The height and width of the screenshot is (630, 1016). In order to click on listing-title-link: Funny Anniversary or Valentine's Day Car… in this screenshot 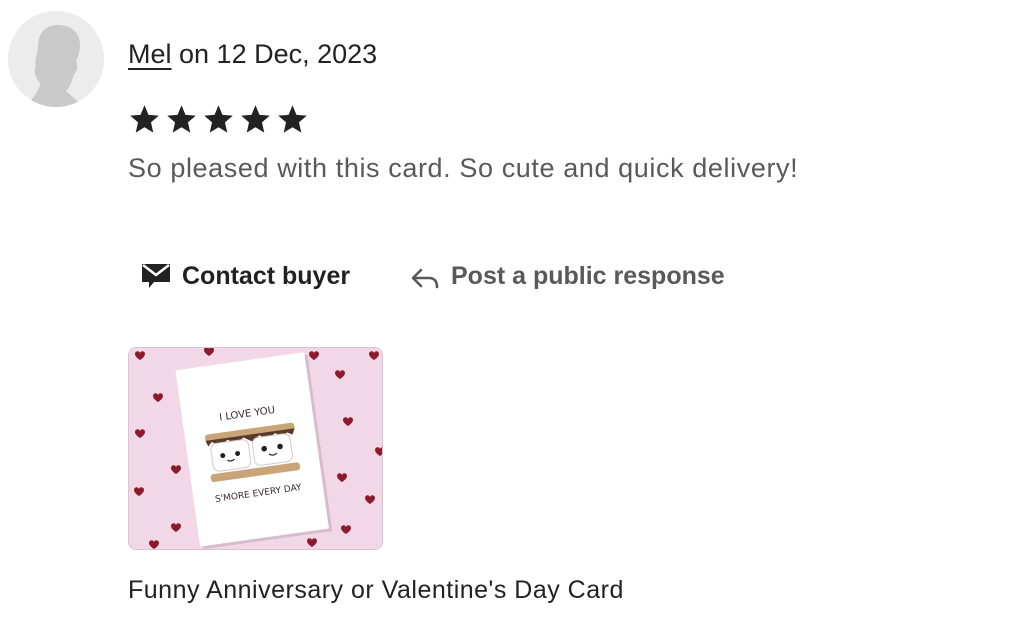, I will do `click(376, 590)`.